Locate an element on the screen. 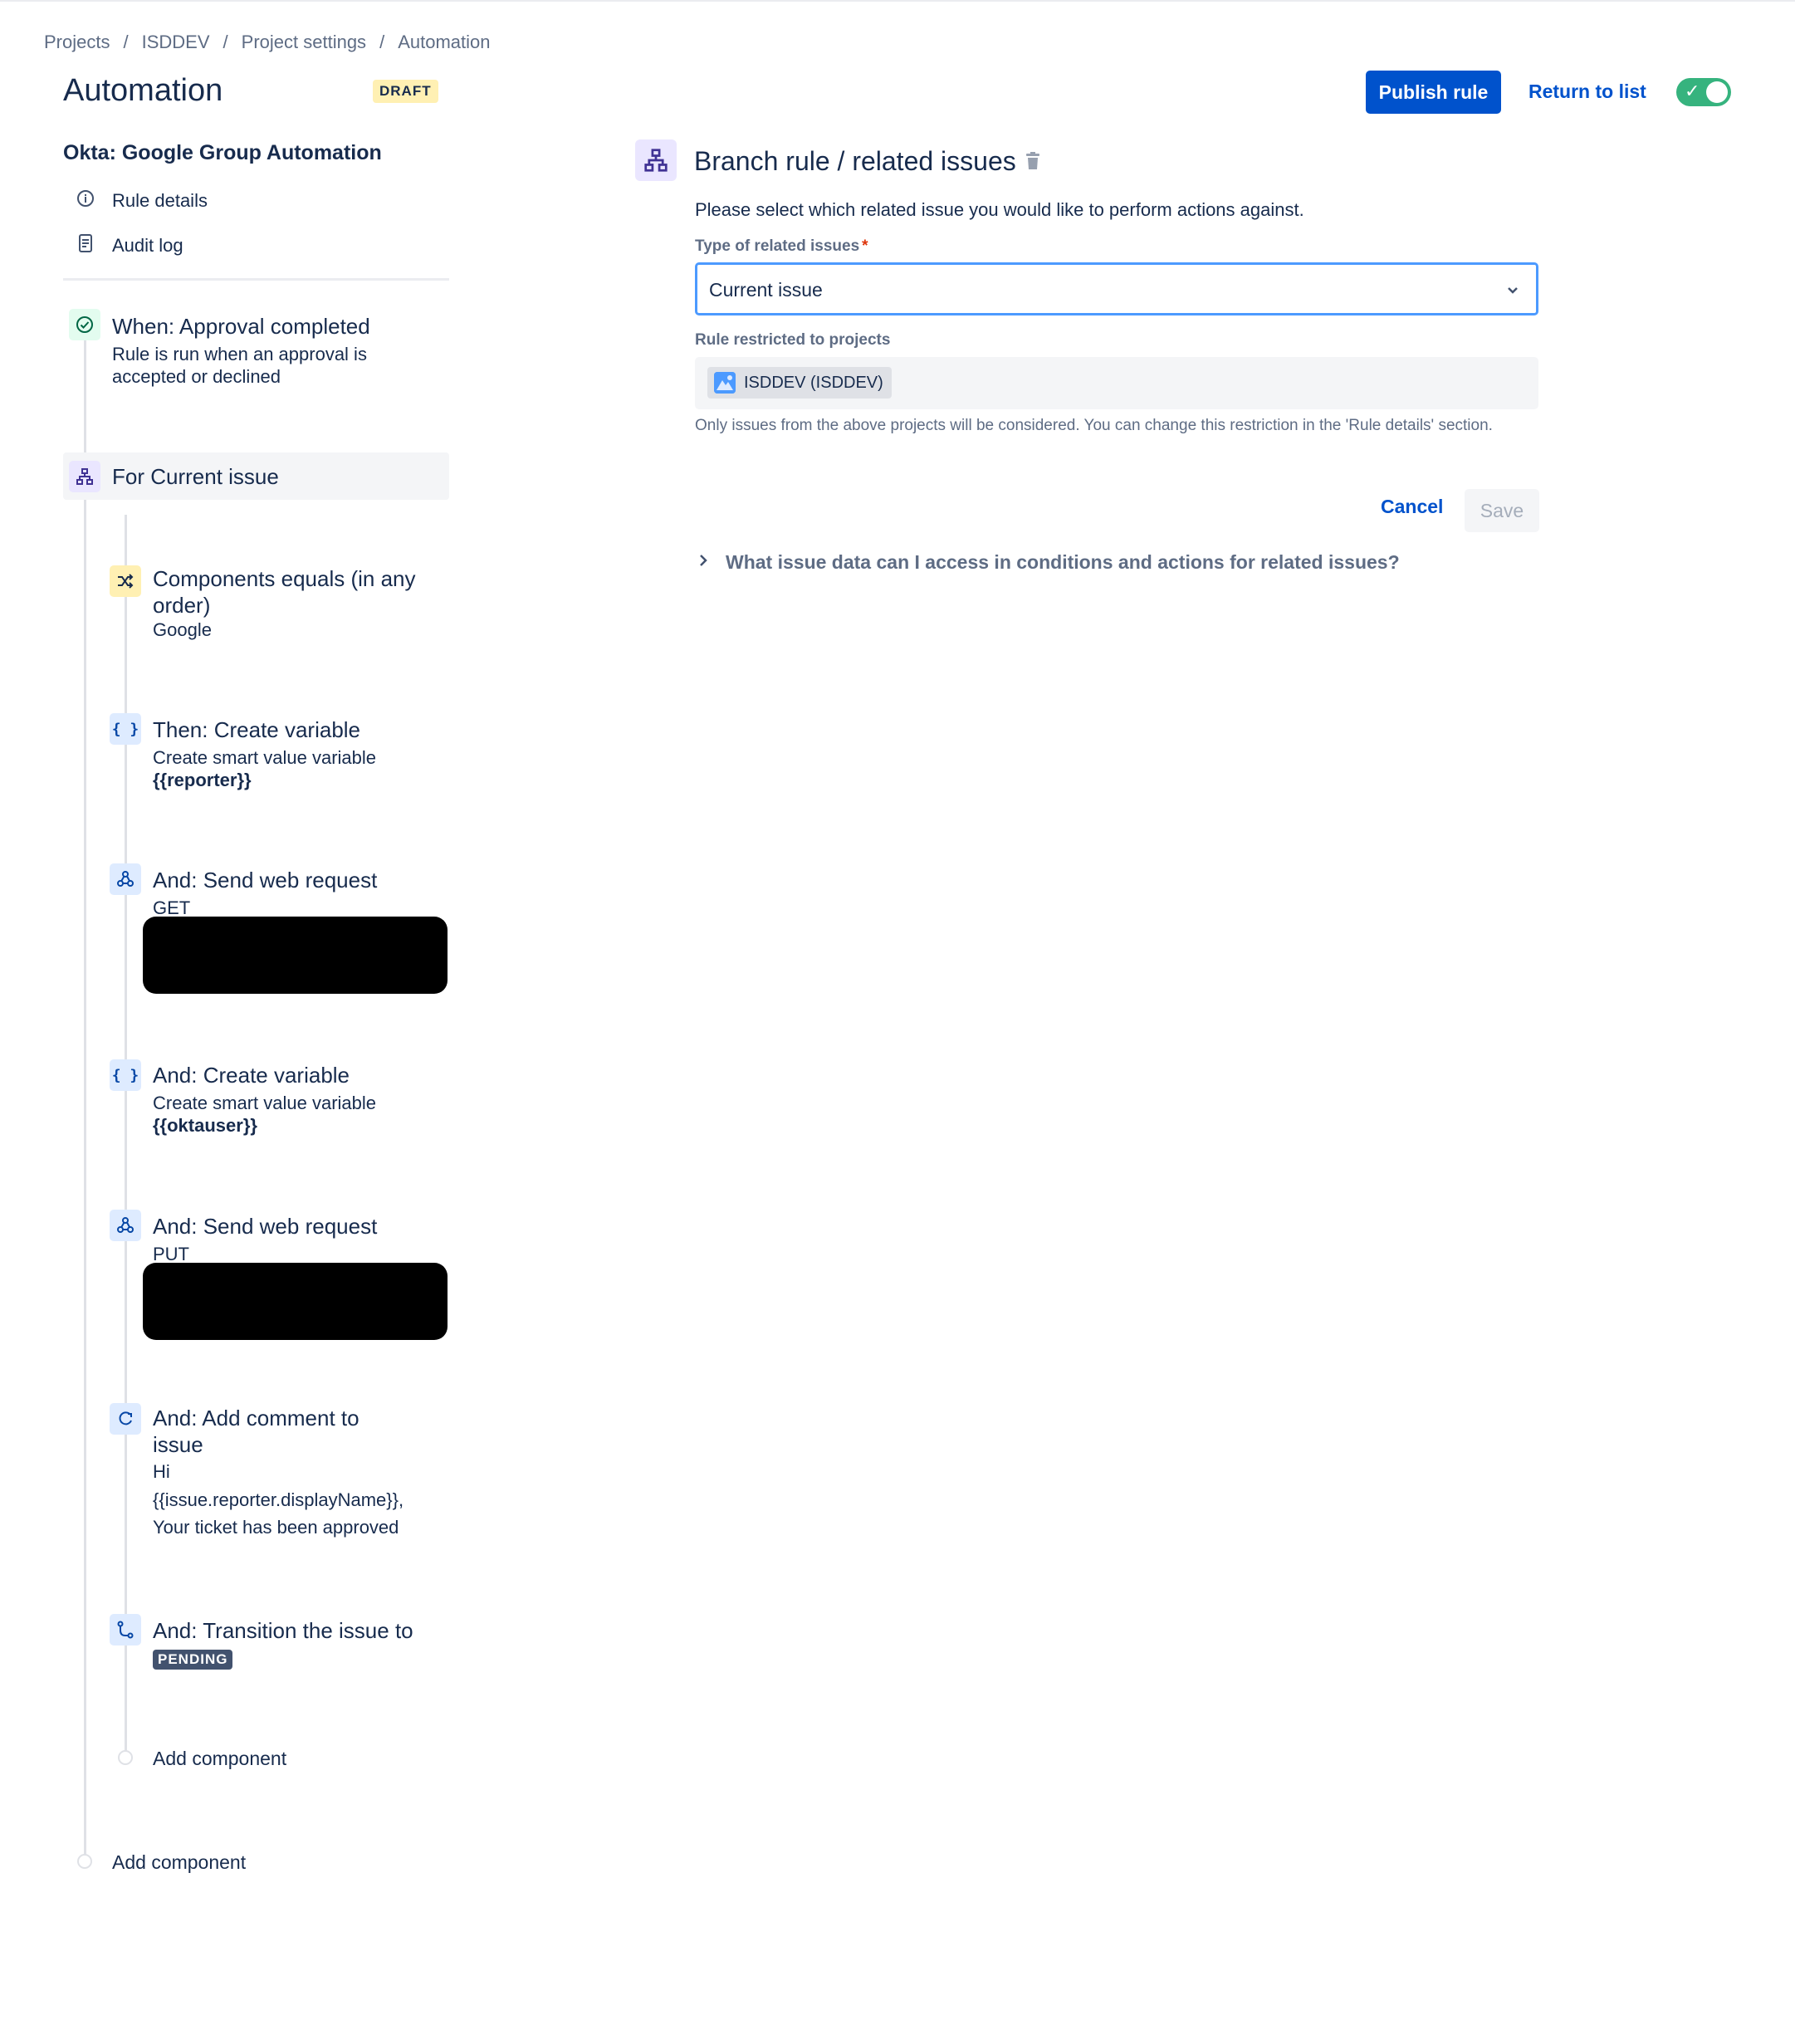 The height and width of the screenshot is (2044, 1795). breadcrumb-isddev: ISDDEV is located at coordinates (176, 42).